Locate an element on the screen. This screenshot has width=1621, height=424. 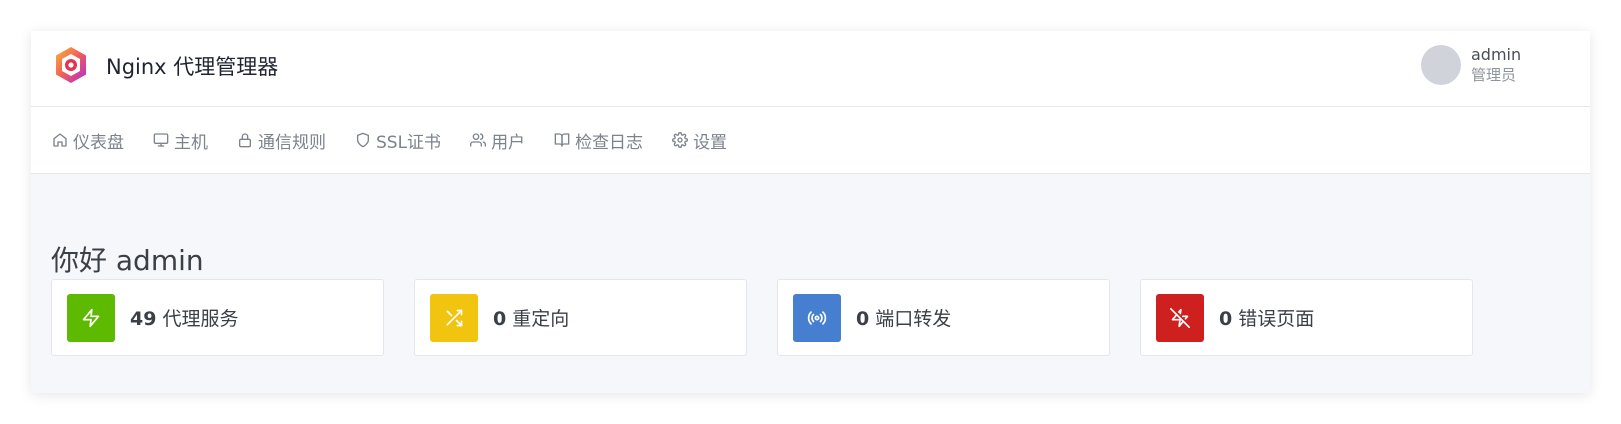
card-label: 端口转发 is located at coordinates (913, 319).